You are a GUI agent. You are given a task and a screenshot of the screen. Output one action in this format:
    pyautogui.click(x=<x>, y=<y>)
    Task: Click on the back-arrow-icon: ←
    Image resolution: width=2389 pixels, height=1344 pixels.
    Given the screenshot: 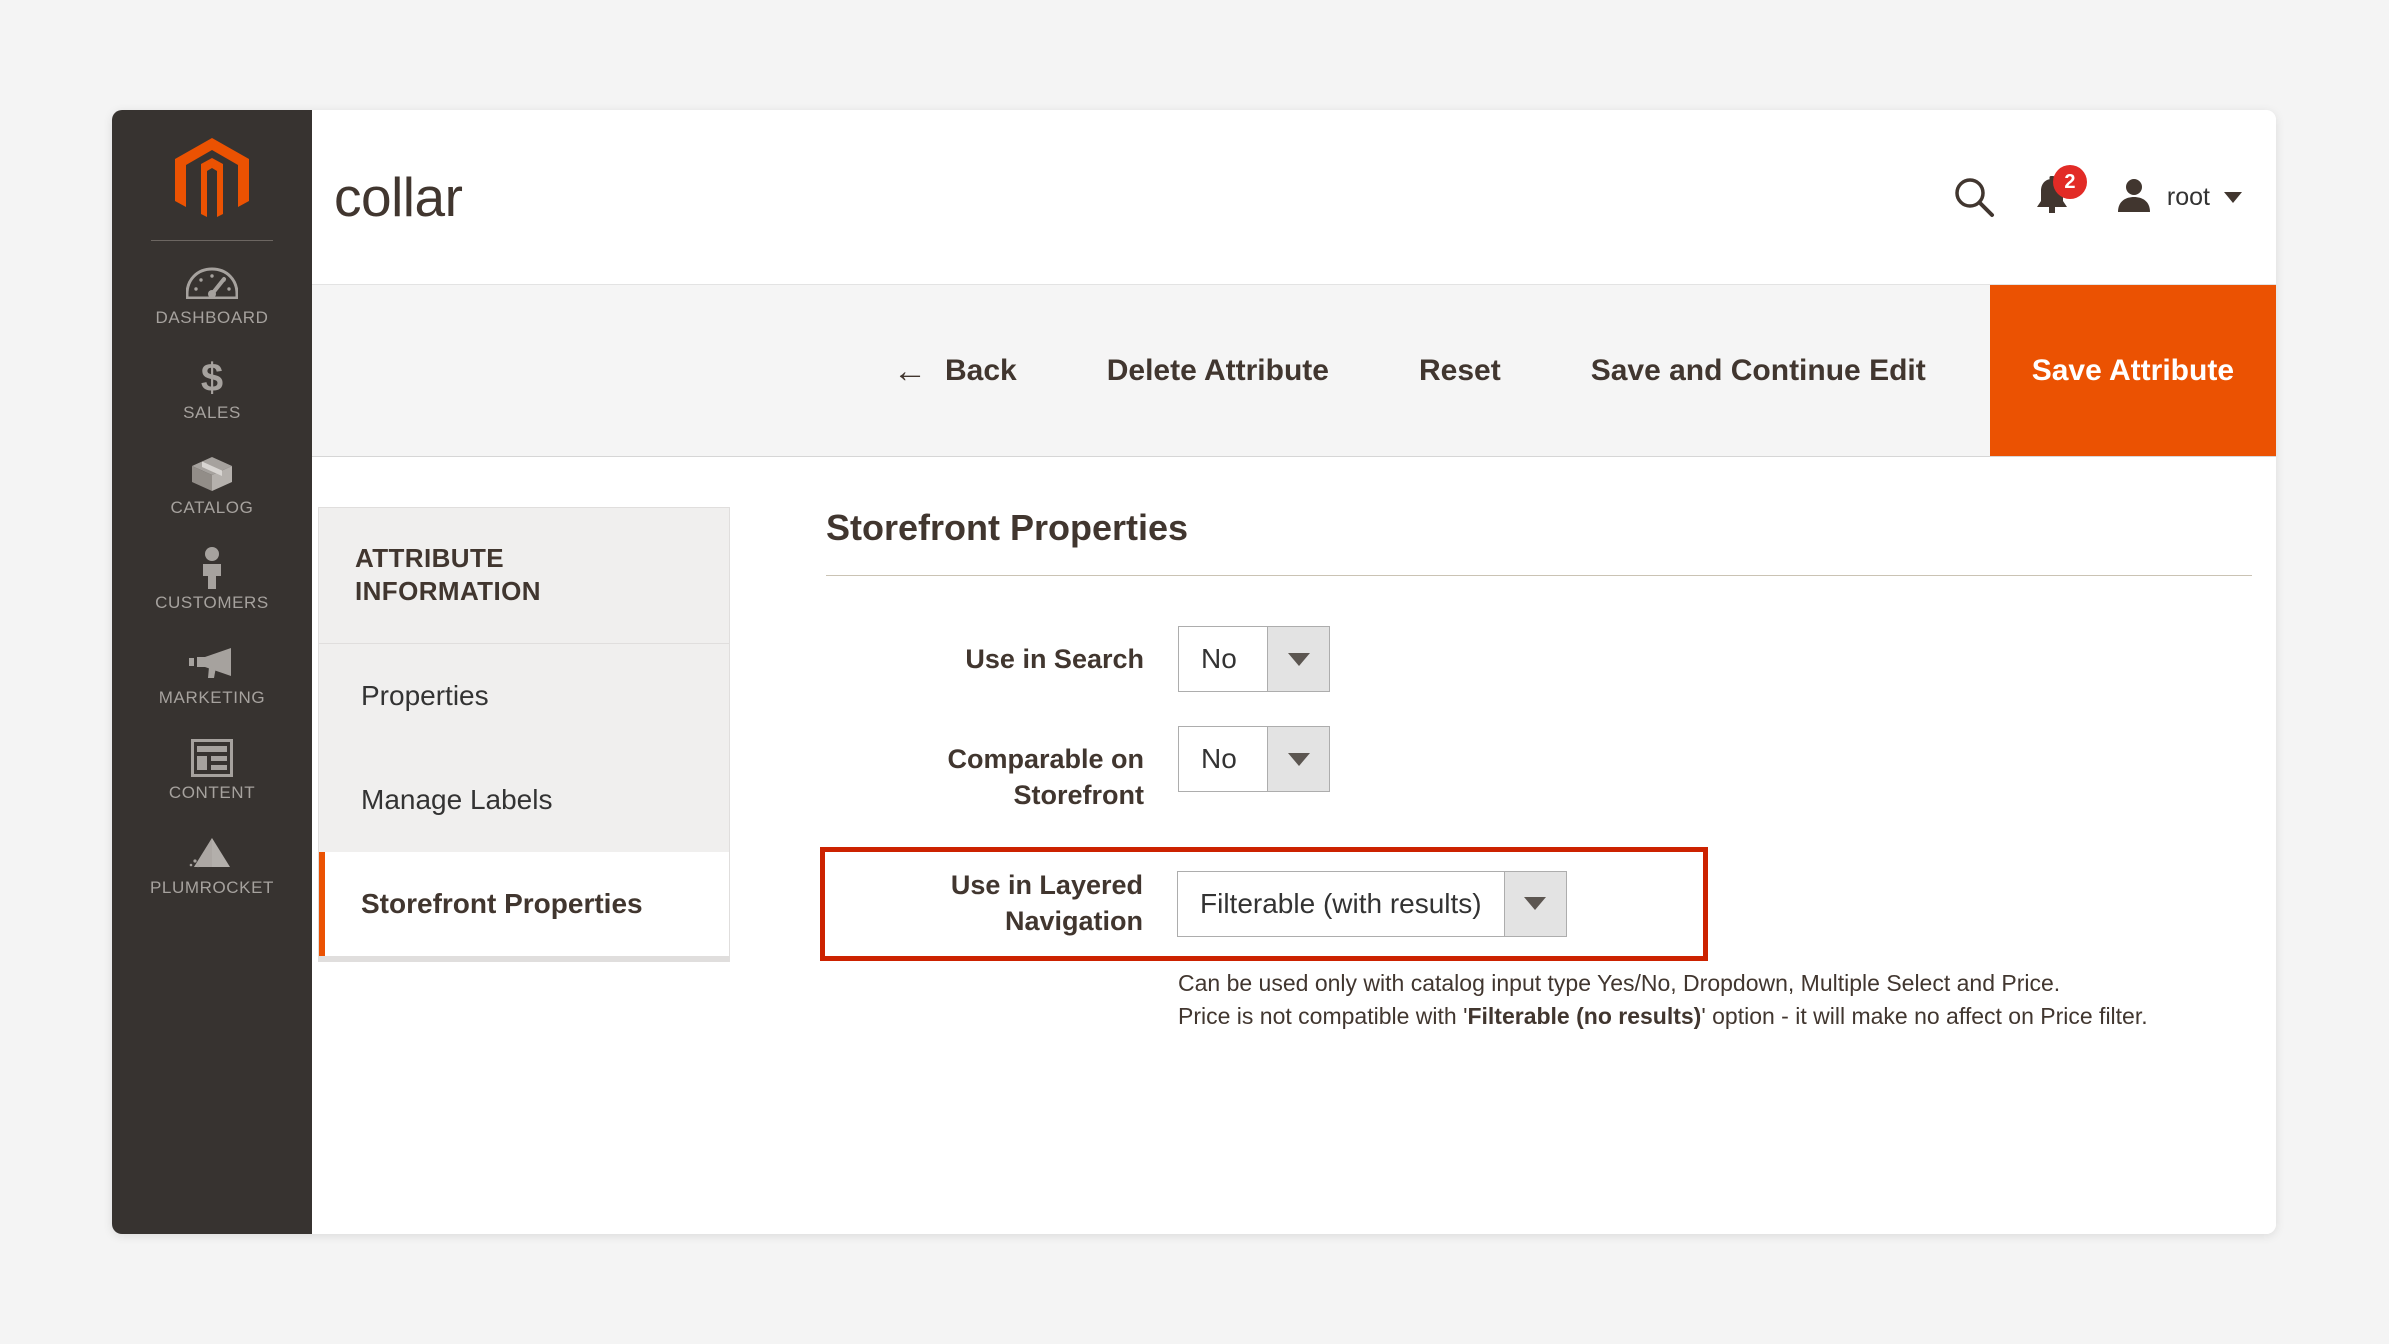 What is the action you would take?
    pyautogui.click(x=910, y=370)
    